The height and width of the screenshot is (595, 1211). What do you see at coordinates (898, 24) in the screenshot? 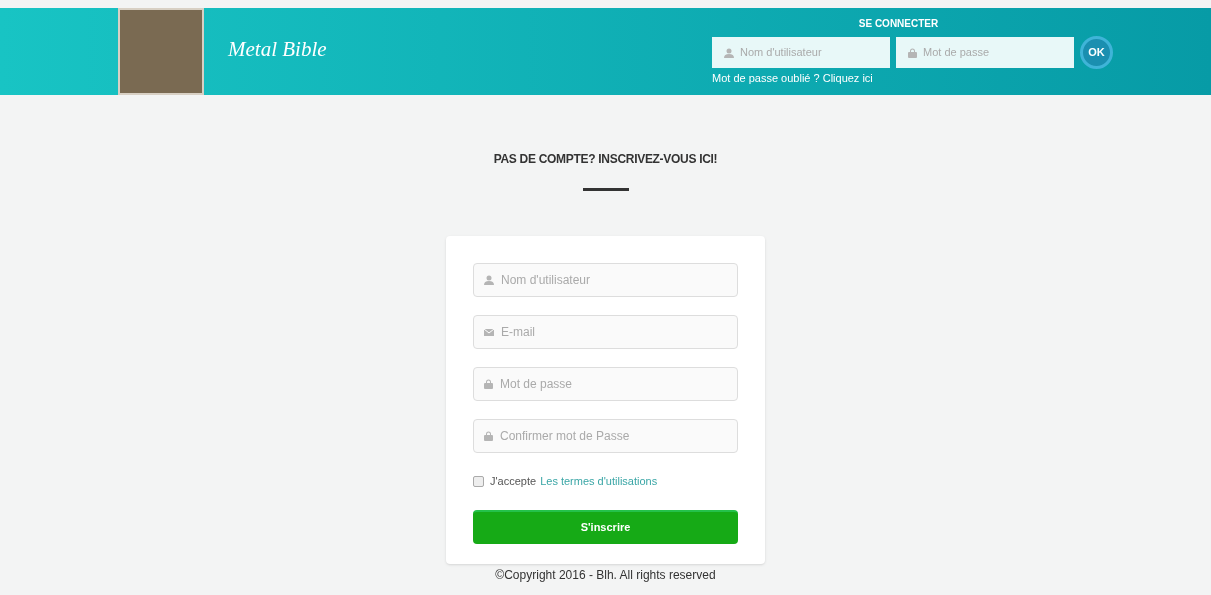
I see `login-heading: SE CONNECTER` at bounding box center [898, 24].